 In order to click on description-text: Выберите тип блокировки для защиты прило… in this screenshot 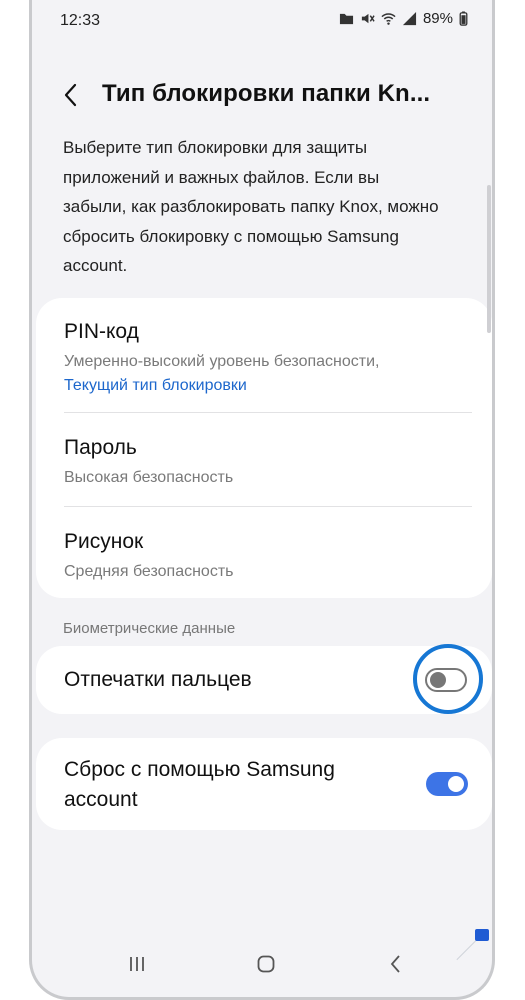, I will do `click(251, 206)`.